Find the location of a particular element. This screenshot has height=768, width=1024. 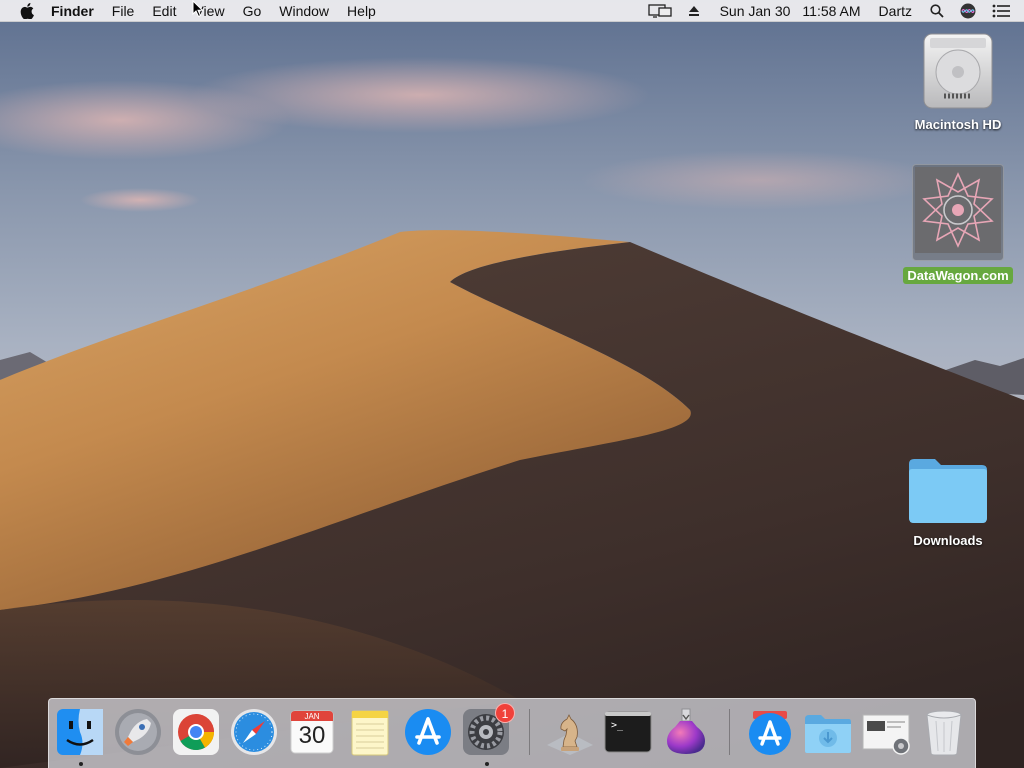

finder-icon is located at coordinates (80, 732).